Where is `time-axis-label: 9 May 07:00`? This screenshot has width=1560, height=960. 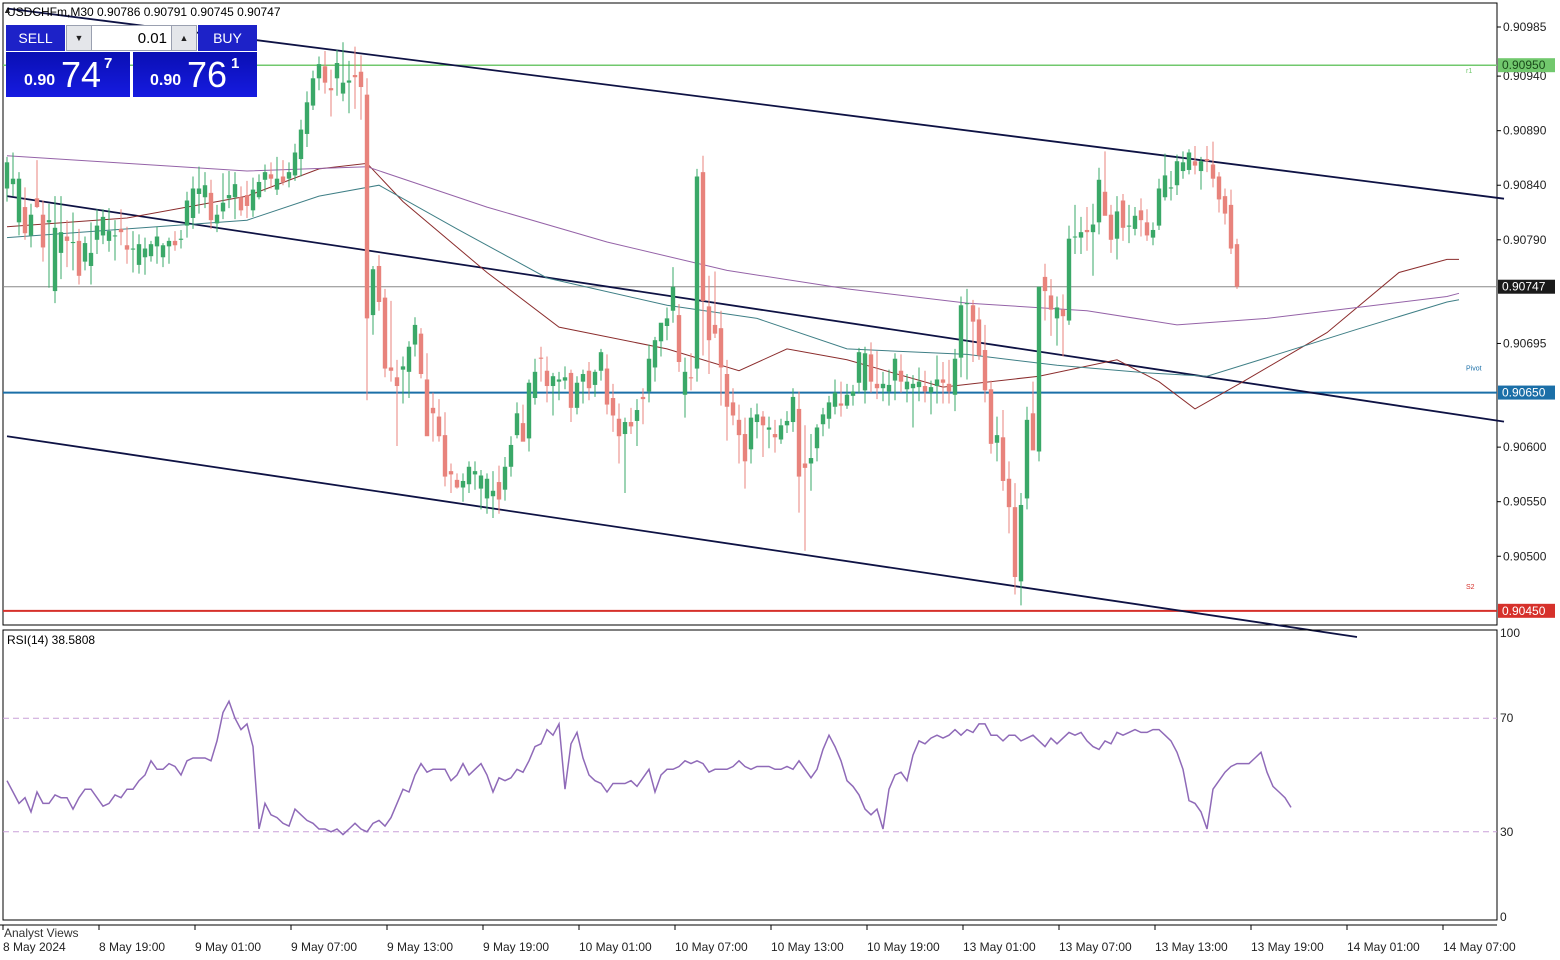
time-axis-label: 9 May 07:00 is located at coordinates (324, 947).